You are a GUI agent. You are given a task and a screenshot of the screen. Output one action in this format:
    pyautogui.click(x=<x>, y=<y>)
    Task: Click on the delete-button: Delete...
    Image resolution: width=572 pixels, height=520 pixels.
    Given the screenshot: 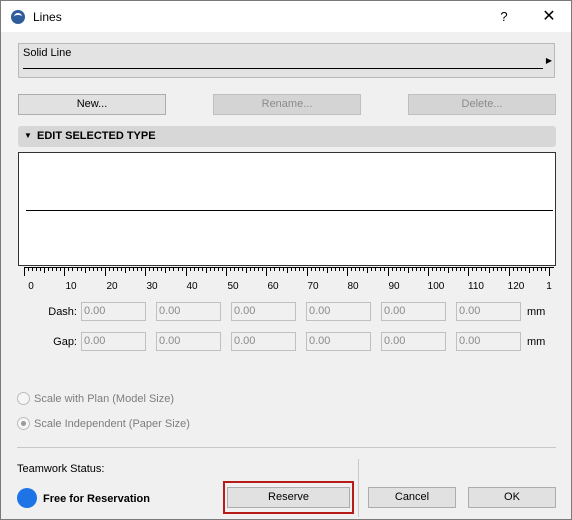 What is the action you would take?
    pyautogui.click(x=482, y=104)
    